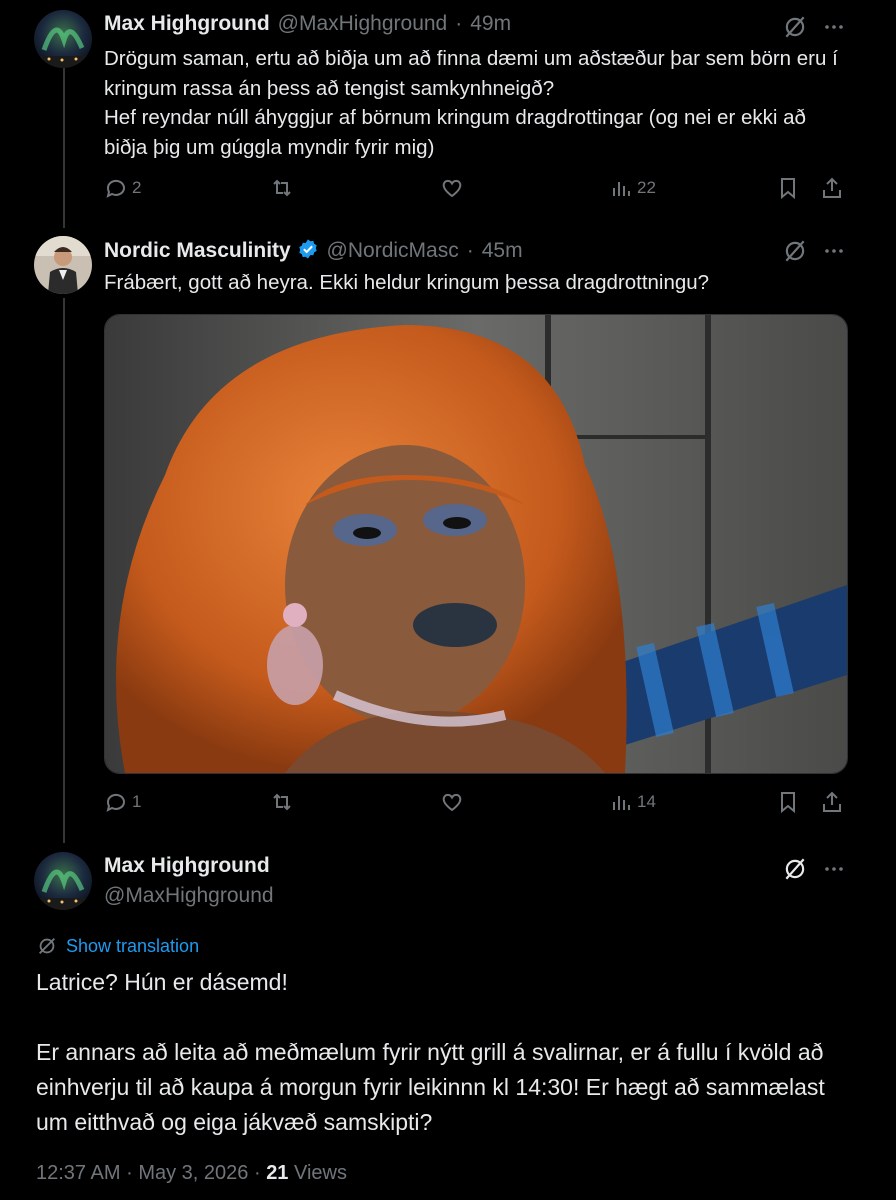  What do you see at coordinates (632, 188) in the screenshot?
I see `views-button: 22` at bounding box center [632, 188].